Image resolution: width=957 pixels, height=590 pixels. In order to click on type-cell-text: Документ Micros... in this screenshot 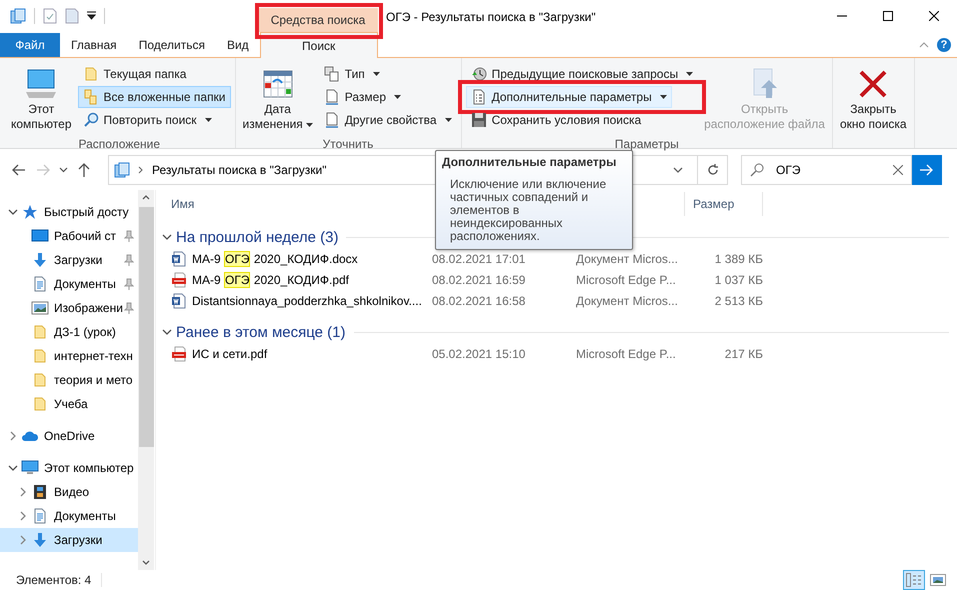, I will do `click(627, 259)`.